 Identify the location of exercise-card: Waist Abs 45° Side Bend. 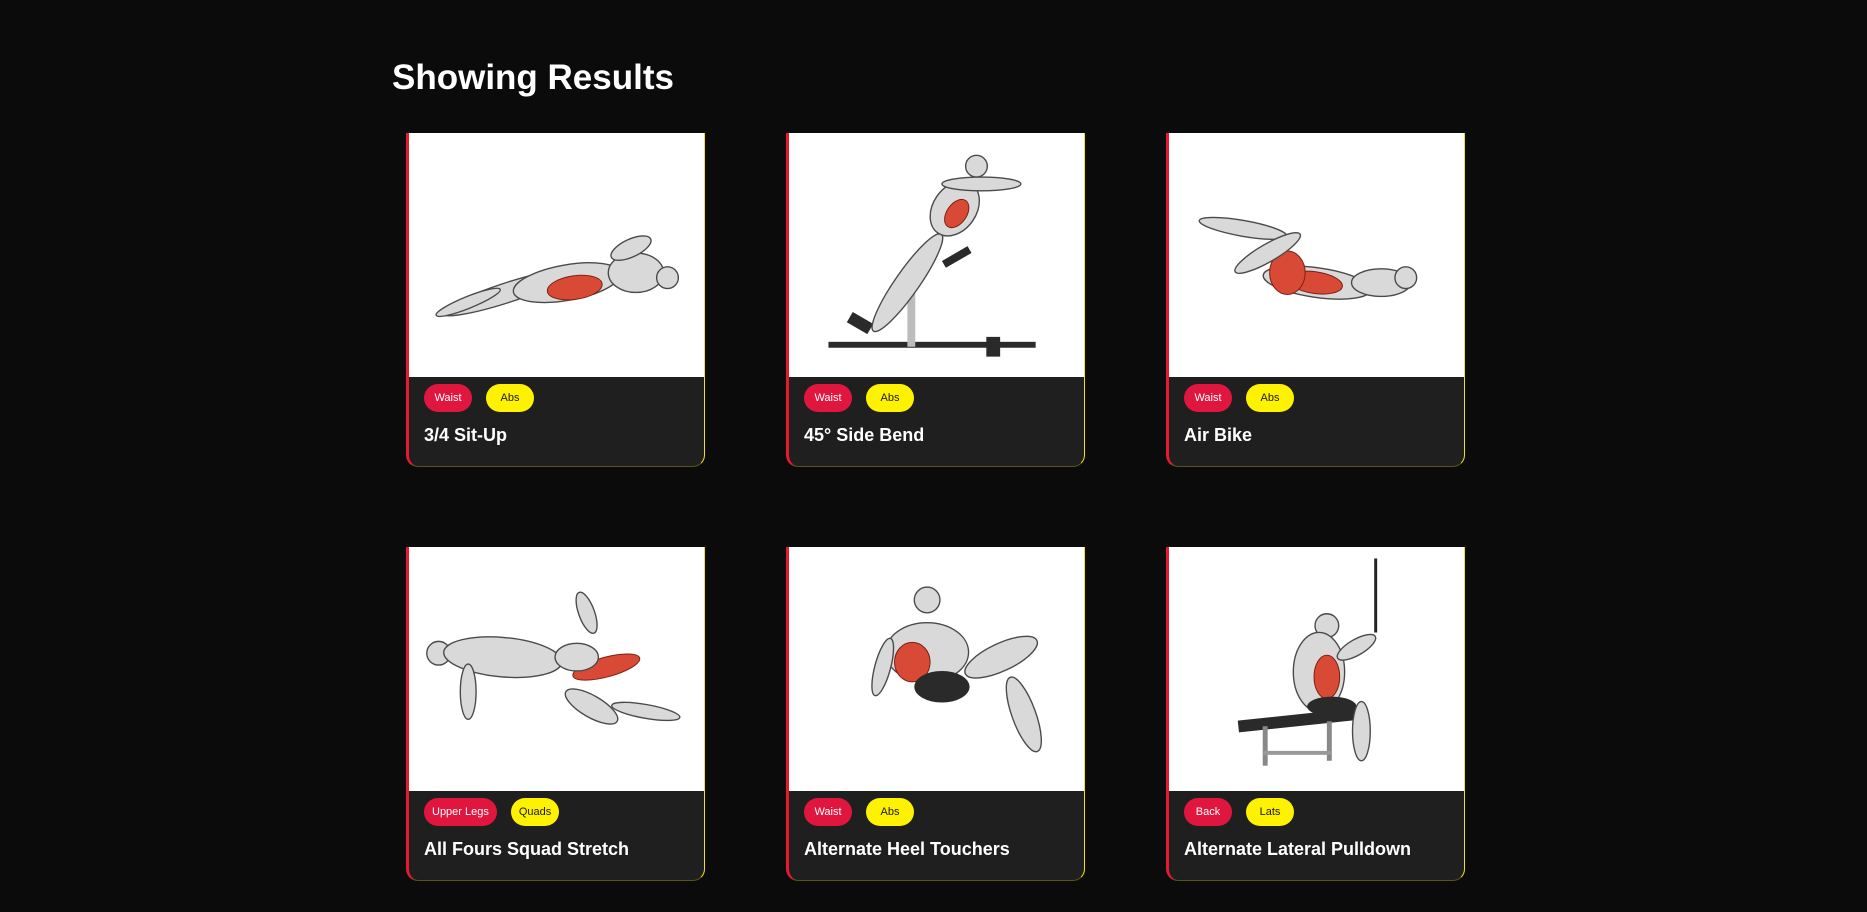
(935, 300).